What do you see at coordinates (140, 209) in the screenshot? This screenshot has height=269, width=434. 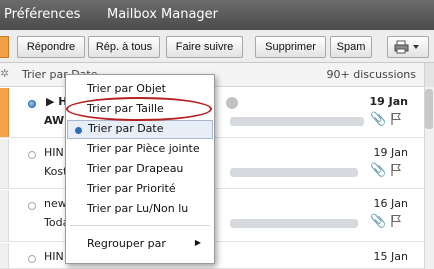 I see `menu-item-sort-read-status: Trier par Lu/Non lu` at bounding box center [140, 209].